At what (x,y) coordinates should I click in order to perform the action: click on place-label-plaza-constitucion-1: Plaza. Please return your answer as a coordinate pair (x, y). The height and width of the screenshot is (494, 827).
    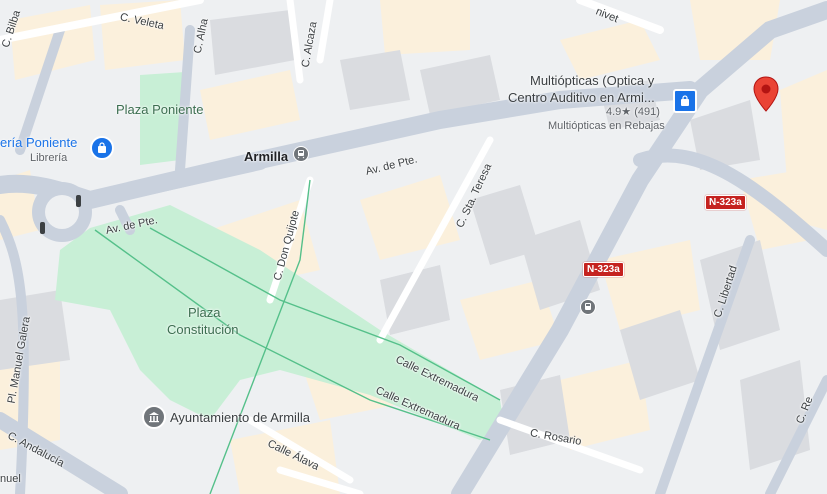
    Looking at the image, I should click on (204, 312).